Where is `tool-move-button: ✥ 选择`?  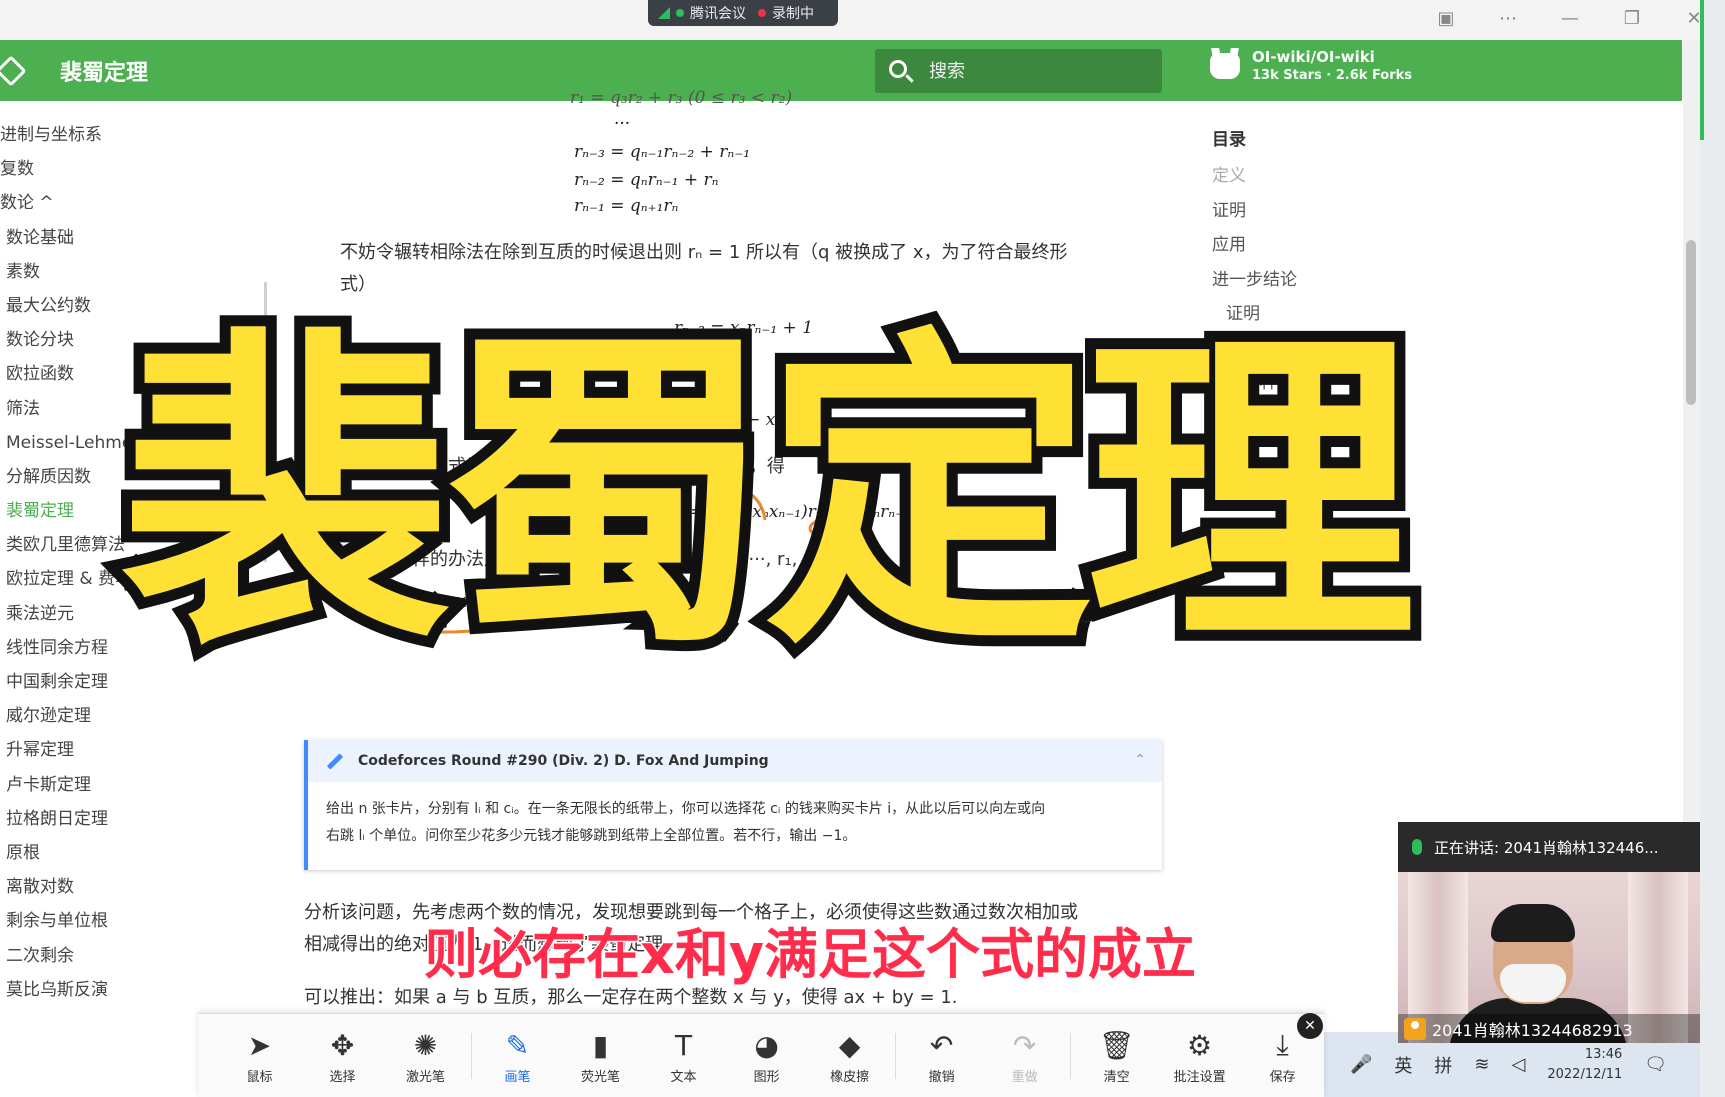
tool-move-button: ✥ 选择 is located at coordinates (342, 1055).